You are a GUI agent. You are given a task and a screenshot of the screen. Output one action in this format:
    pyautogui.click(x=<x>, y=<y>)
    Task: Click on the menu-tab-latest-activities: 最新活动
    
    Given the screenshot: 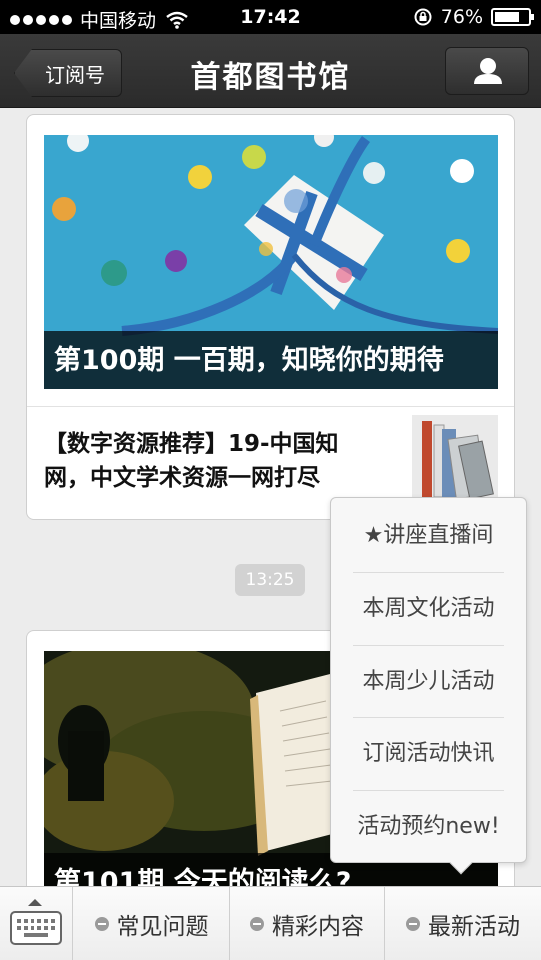 What is the action you would take?
    pyautogui.click(x=463, y=923)
    